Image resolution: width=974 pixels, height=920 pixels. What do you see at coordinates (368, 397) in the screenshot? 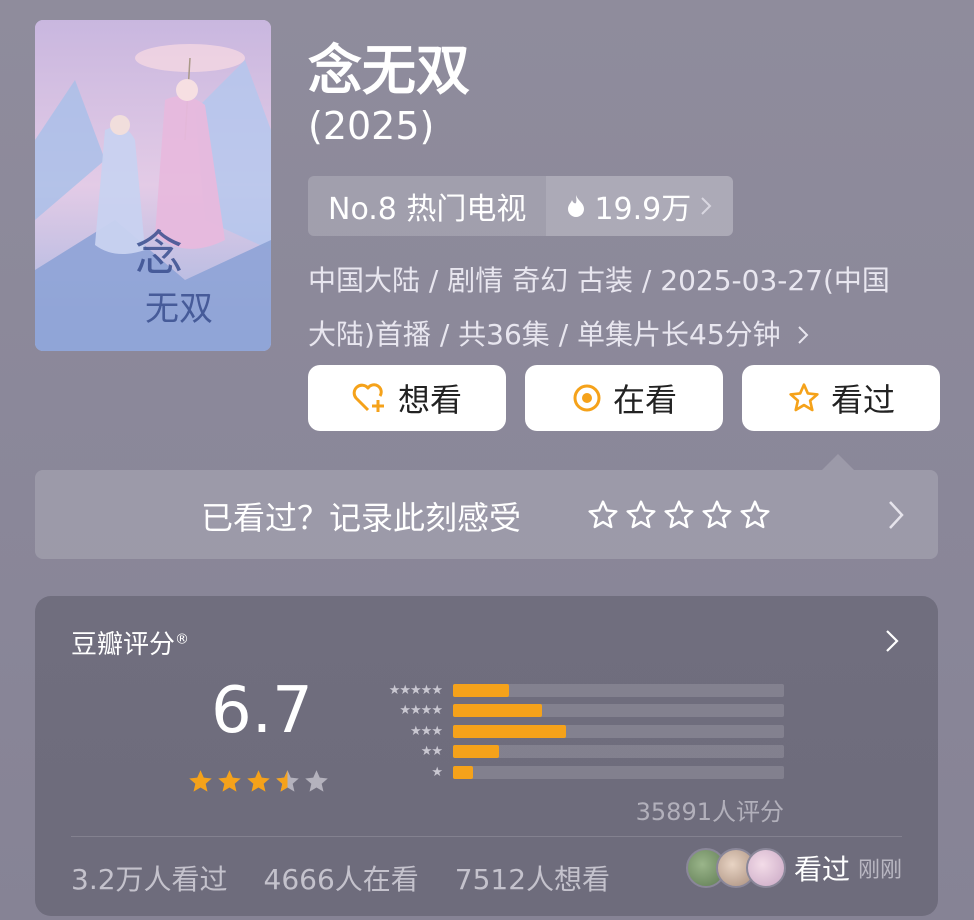
I see `heart-plus-icon` at bounding box center [368, 397].